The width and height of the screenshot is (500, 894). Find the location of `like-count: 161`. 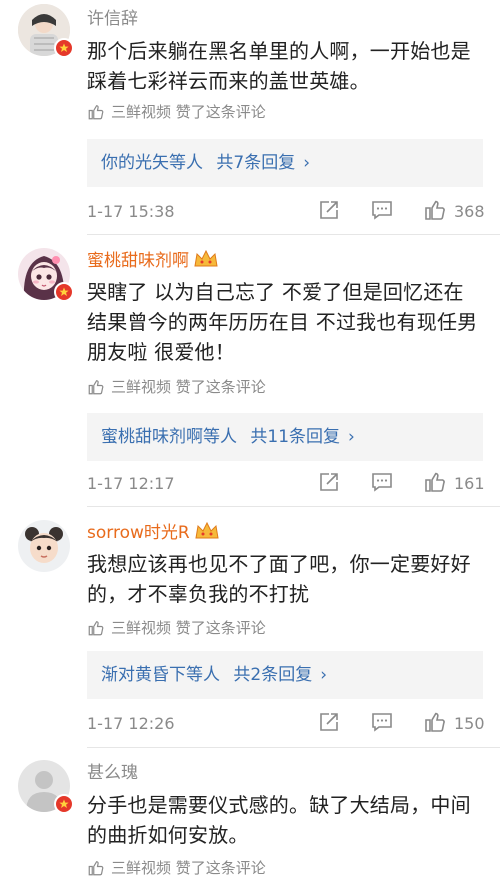

like-count: 161 is located at coordinates (469, 483).